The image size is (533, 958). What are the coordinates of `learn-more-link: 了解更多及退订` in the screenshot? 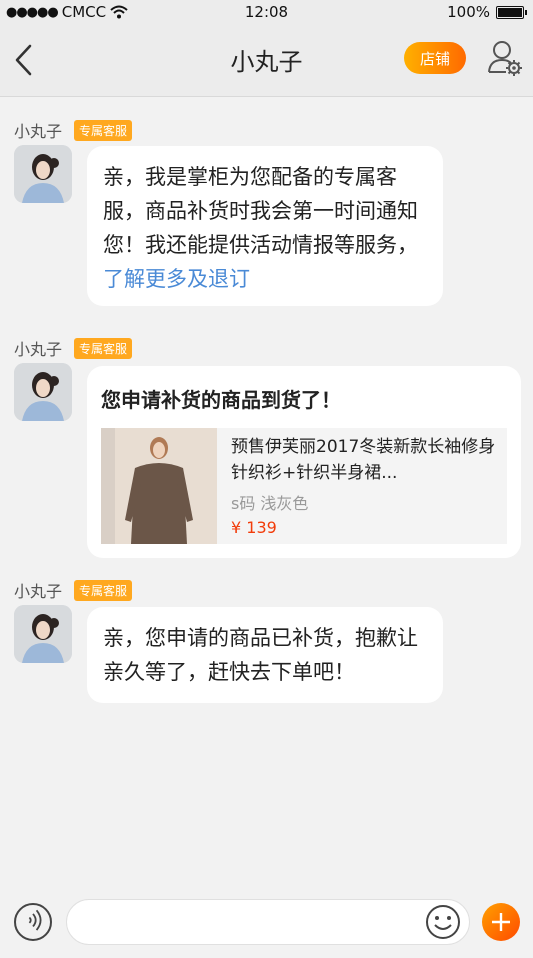 It's located at (176, 279).